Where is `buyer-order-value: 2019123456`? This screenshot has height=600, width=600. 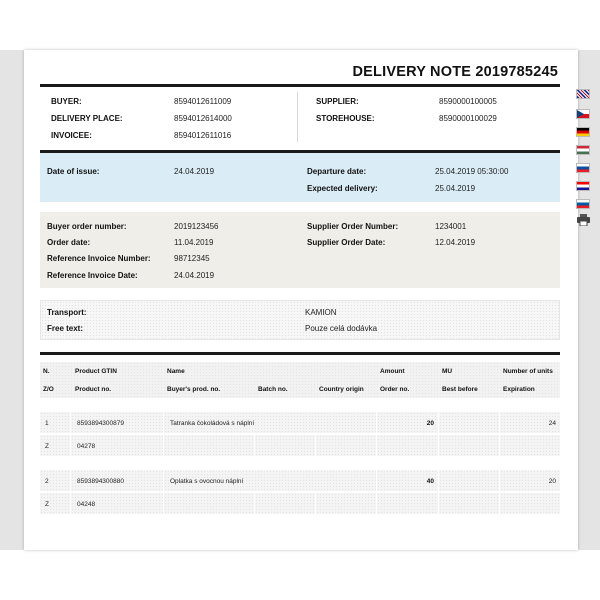
buyer-order-value: 2019123456 is located at coordinates (196, 226).